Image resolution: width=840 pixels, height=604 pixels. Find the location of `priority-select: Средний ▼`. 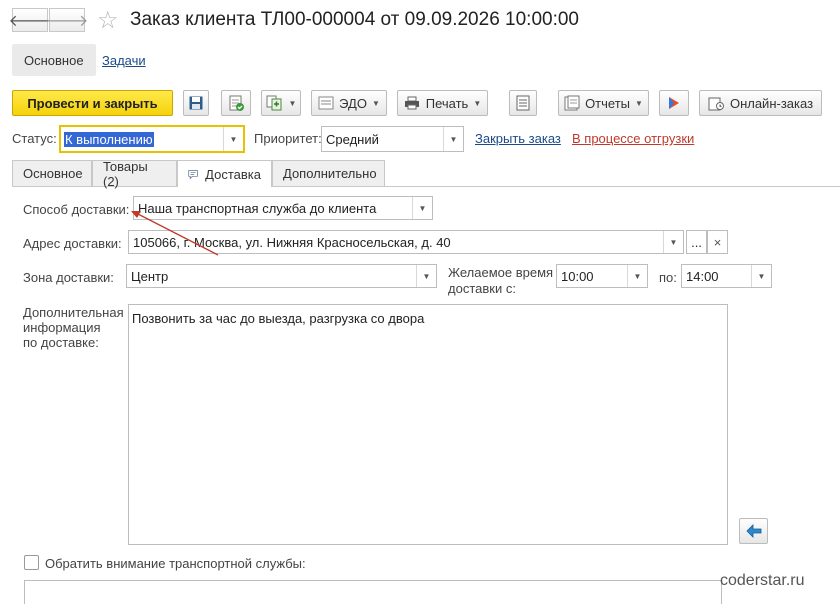

priority-select: Средний ▼ is located at coordinates (392, 139).